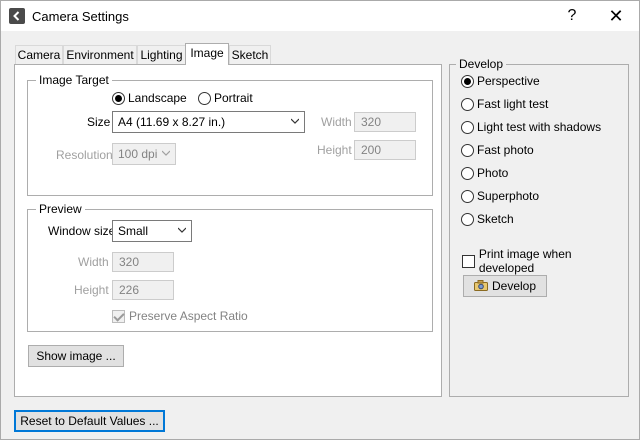 This screenshot has width=640, height=440. What do you see at coordinates (467, 150) in the screenshot?
I see `fast-photo-radio-dot` at bounding box center [467, 150].